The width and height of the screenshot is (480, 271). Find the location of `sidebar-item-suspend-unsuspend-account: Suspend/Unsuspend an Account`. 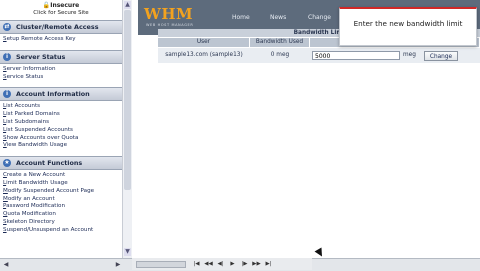

sidebar-item-suspend-unsuspend-account: Suspend/Unsuspend an Account is located at coordinates (62, 231).